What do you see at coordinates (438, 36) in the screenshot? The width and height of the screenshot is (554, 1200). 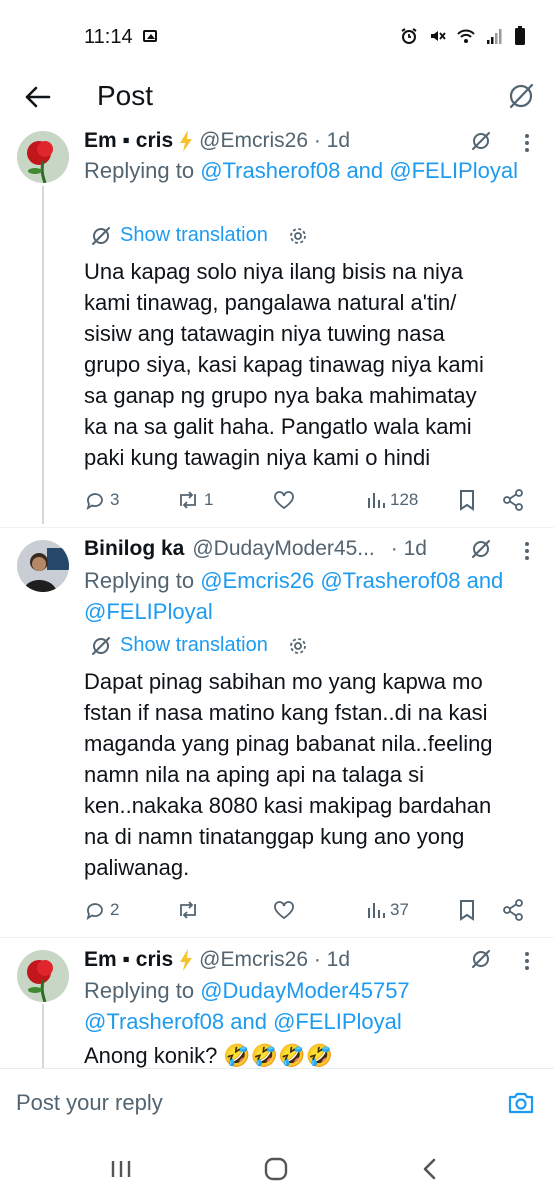 I see `mute-icon` at bounding box center [438, 36].